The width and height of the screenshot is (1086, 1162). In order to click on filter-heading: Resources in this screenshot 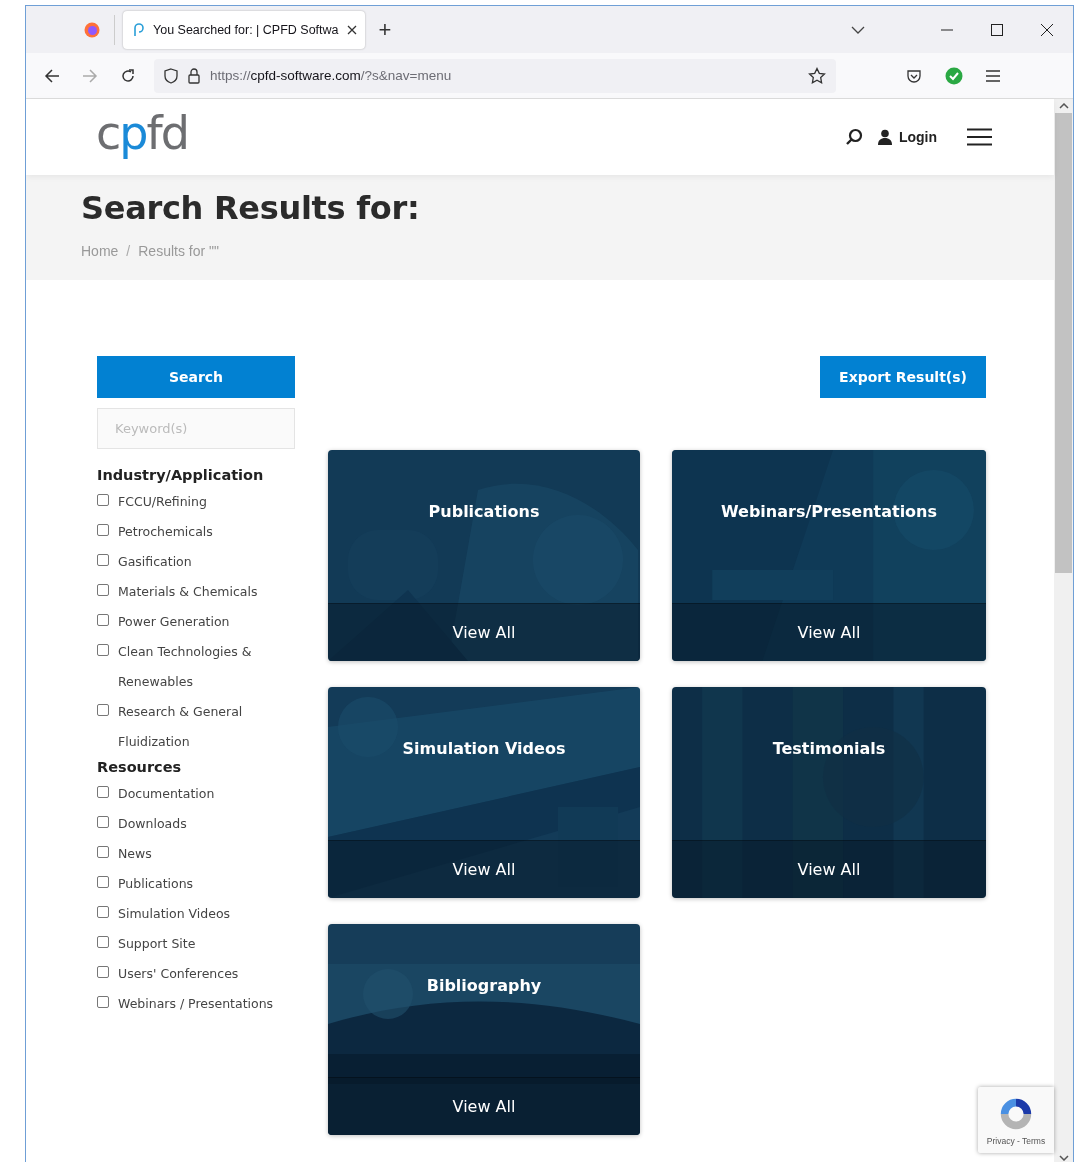, I will do `click(140, 767)`.